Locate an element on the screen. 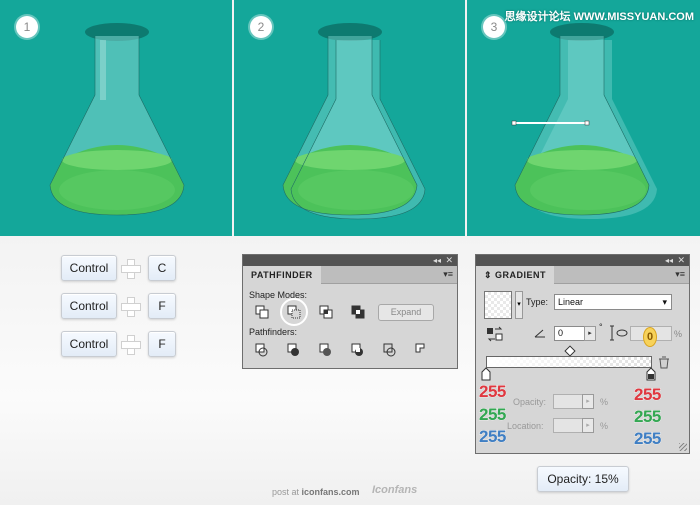  tab-gradient: ⇕ GRADIENT is located at coordinates (515, 275).